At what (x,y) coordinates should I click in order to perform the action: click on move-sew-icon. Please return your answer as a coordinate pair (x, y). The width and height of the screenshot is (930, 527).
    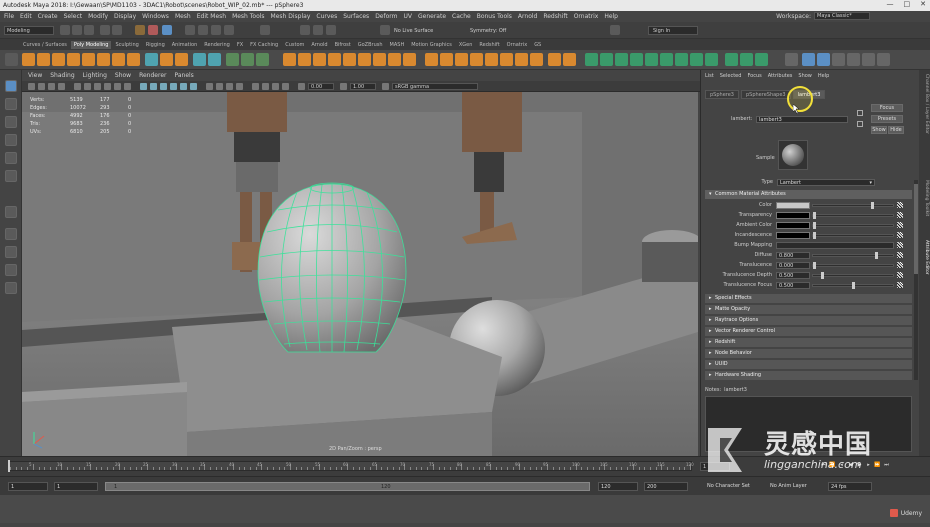
    Looking at the image, I should click on (696, 59).